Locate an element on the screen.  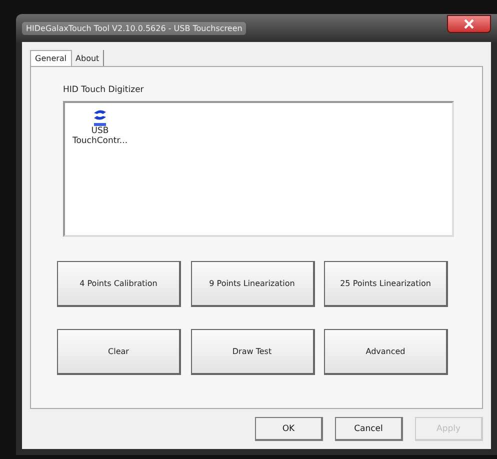
window-title: HIDeGalaxTouch Tool V2.10.0.5626 - USB Touchscreen is located at coordinates (134, 28).